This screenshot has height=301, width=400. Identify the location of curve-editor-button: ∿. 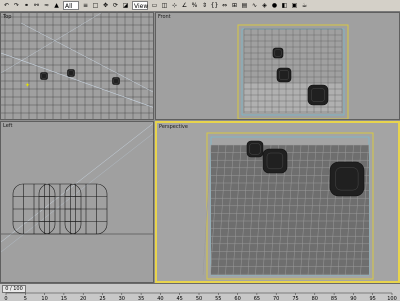
(254, 5).